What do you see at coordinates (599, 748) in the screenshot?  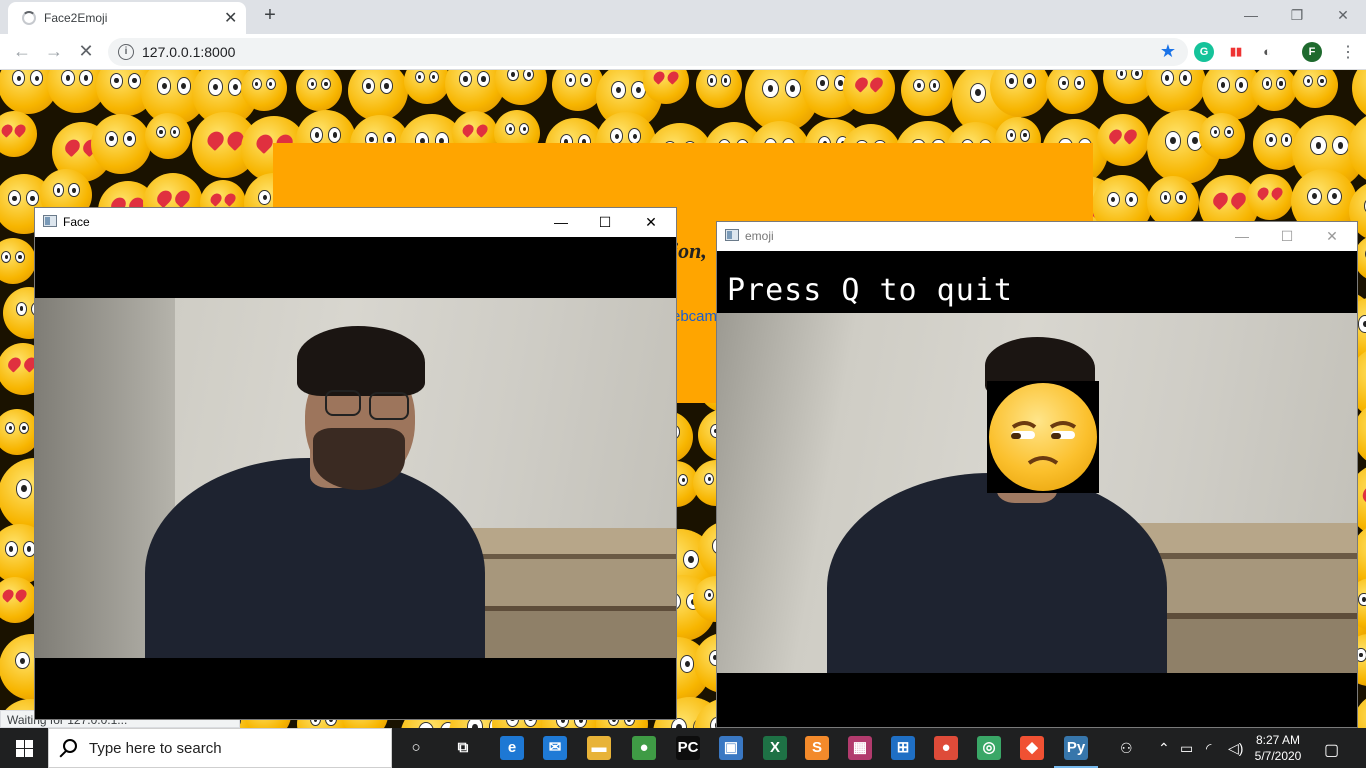 I see `file-explorer-icon: ▬` at bounding box center [599, 748].